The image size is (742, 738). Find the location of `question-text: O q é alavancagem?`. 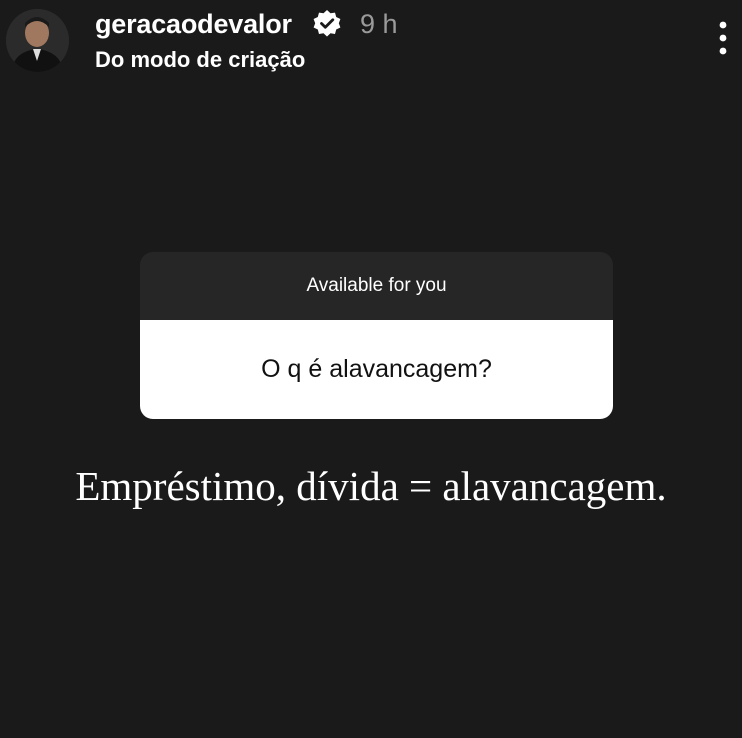

question-text: O q é alavancagem? is located at coordinates (376, 369).